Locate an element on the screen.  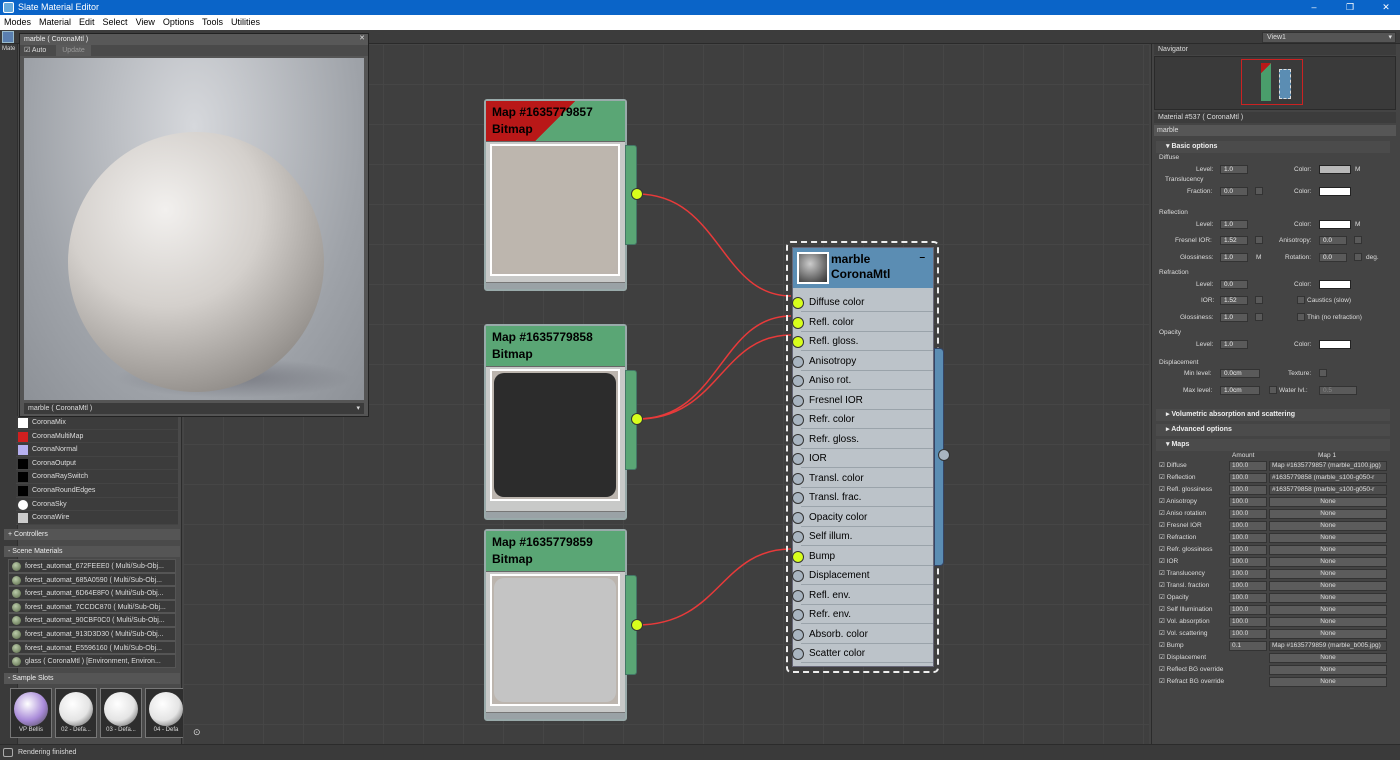
node-header: Map #1635779858 Bitmap is located at coordinates (555, 346).